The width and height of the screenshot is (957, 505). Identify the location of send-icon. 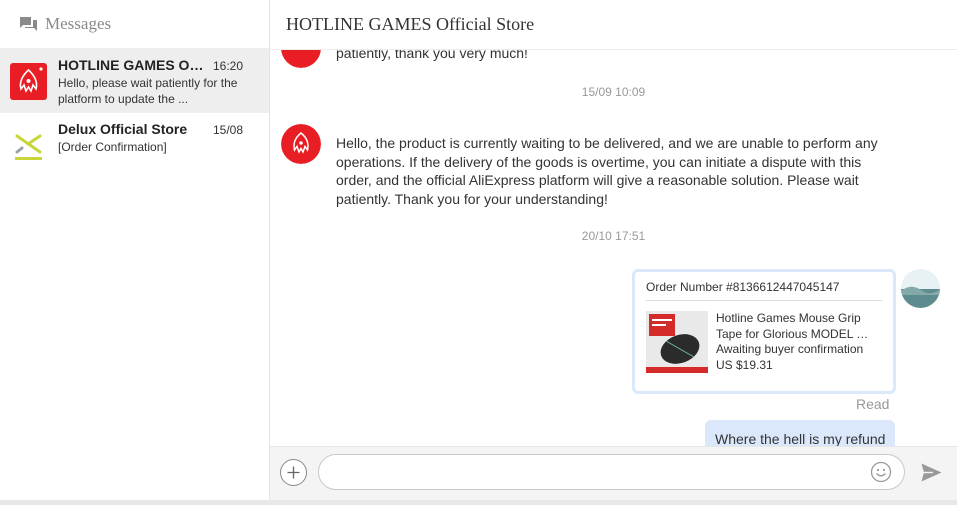
(931, 472).